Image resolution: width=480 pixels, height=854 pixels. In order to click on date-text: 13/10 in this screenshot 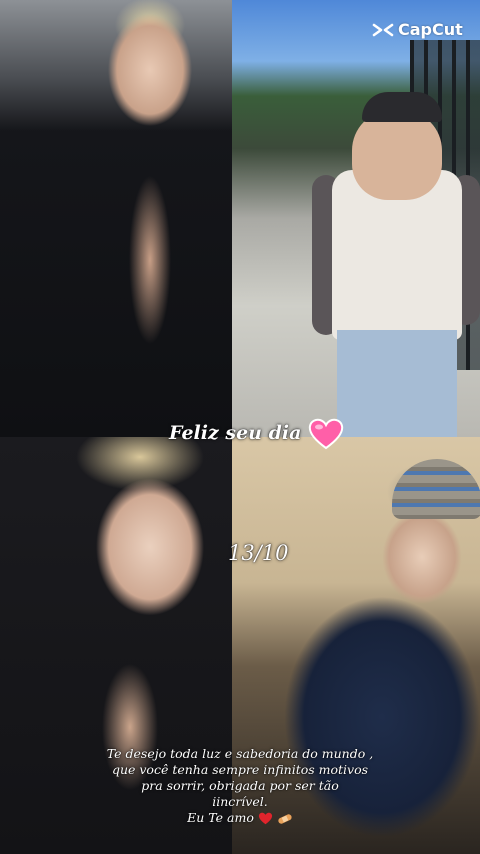, I will do `click(258, 553)`.